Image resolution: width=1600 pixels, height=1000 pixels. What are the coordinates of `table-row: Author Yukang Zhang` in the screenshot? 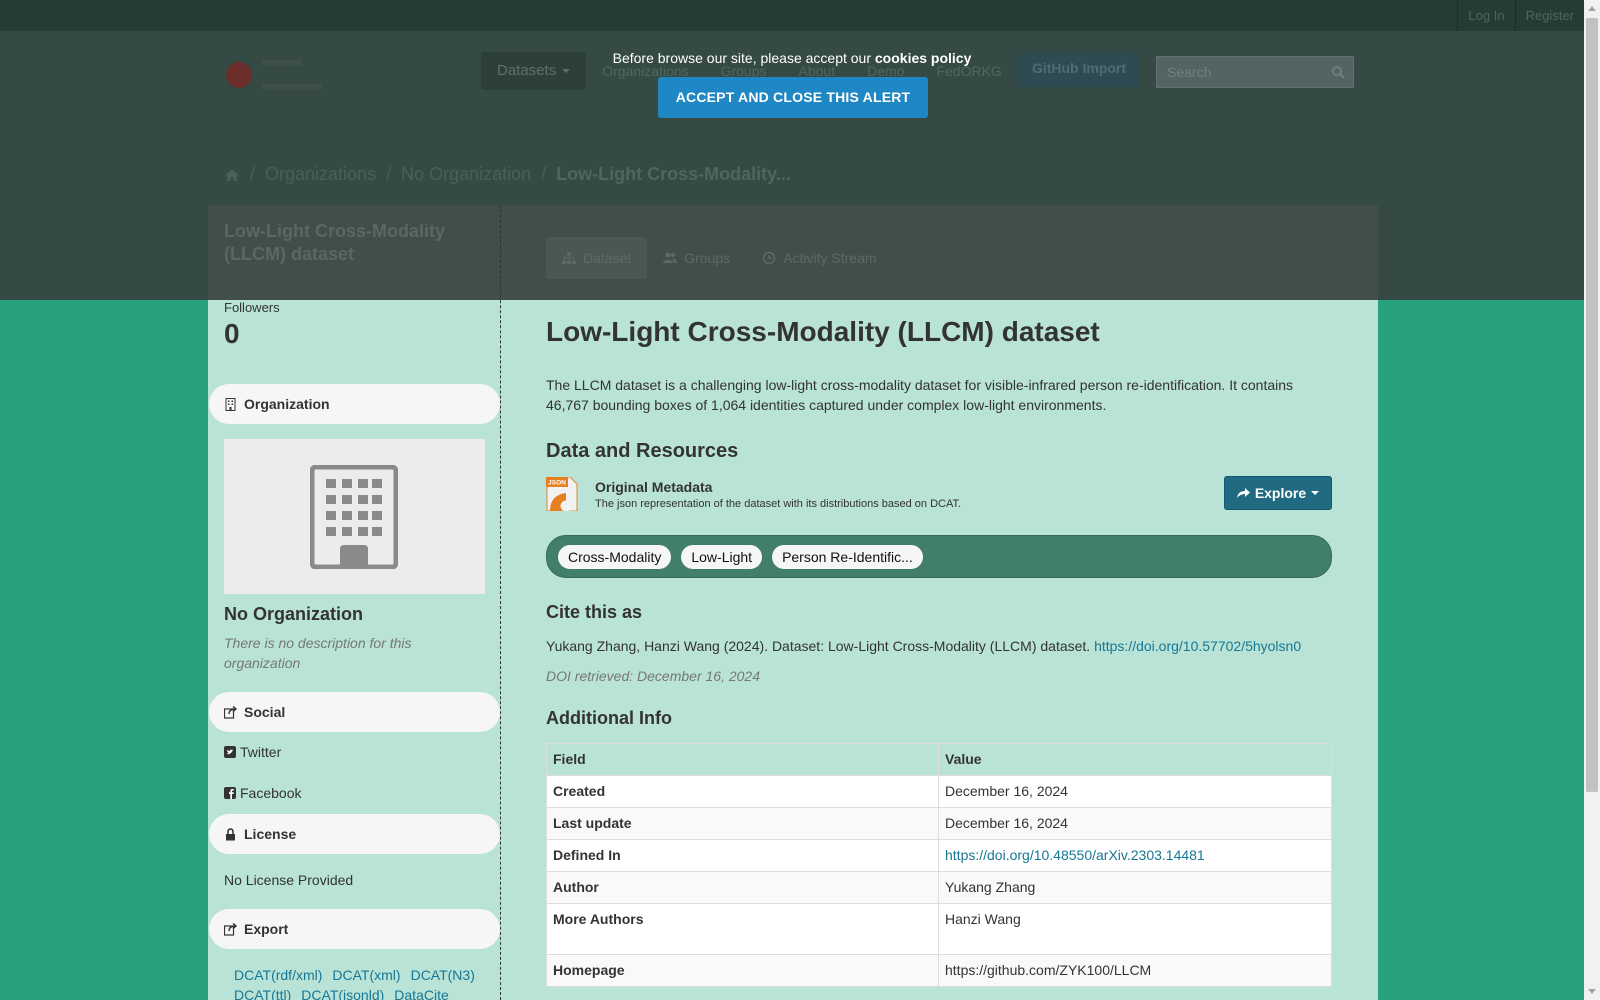 It's located at (939, 887).